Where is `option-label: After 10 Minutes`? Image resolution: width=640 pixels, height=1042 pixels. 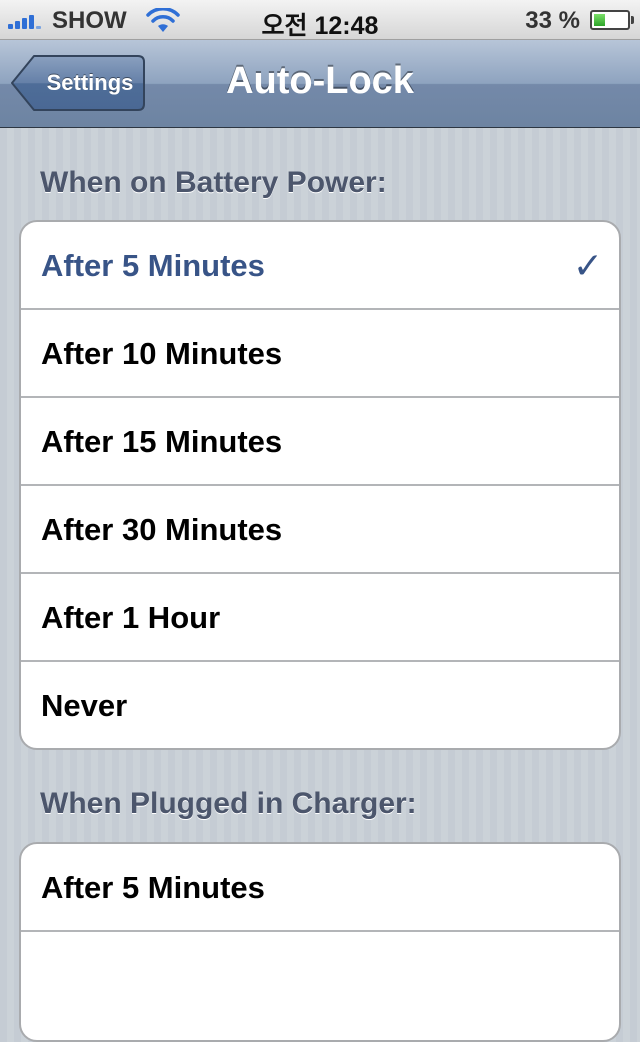 option-label: After 10 Minutes is located at coordinates (162, 353).